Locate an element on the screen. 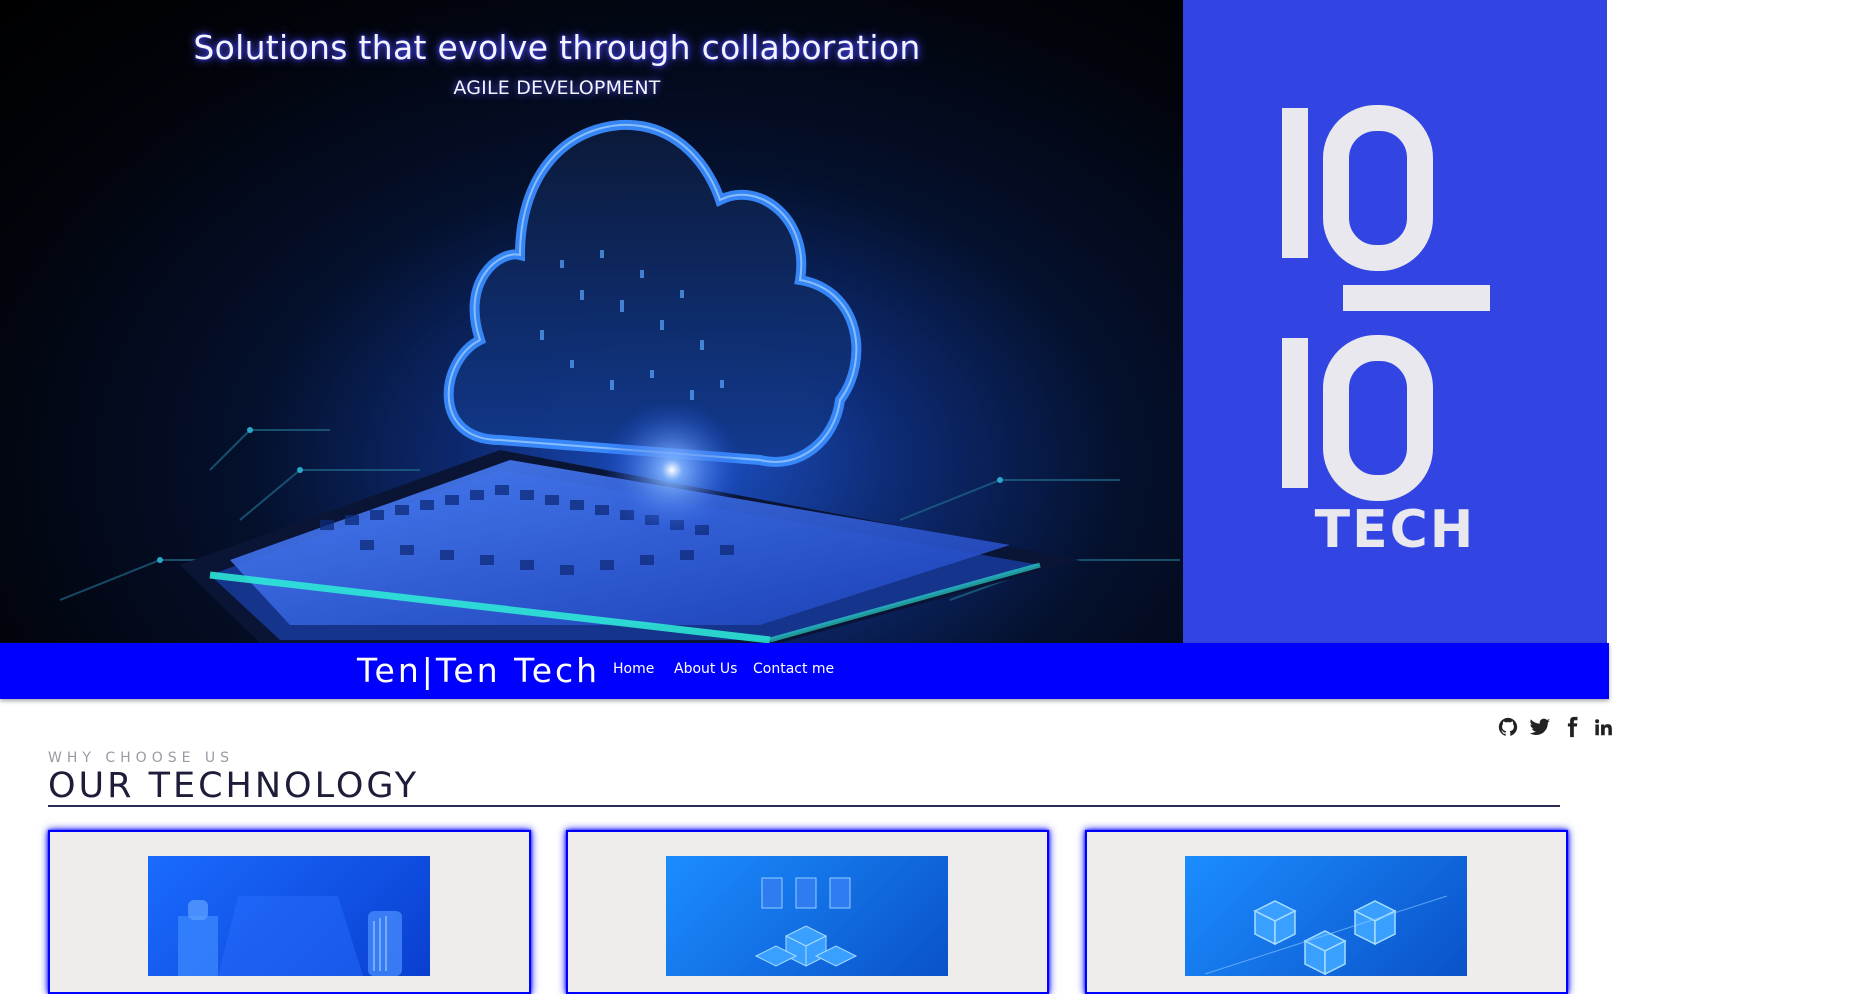  github-icon is located at coordinates (1508, 727).